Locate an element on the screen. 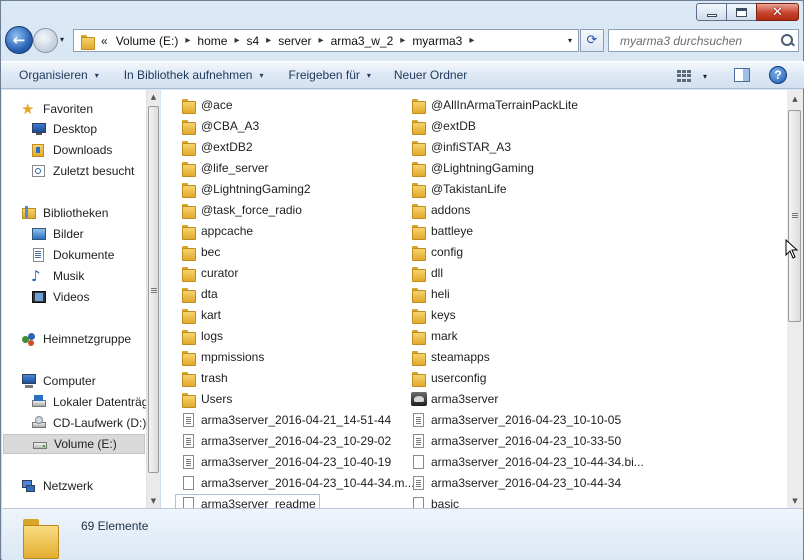 The image size is (804, 560). sidebar-item: Bilder is located at coordinates (57, 234).